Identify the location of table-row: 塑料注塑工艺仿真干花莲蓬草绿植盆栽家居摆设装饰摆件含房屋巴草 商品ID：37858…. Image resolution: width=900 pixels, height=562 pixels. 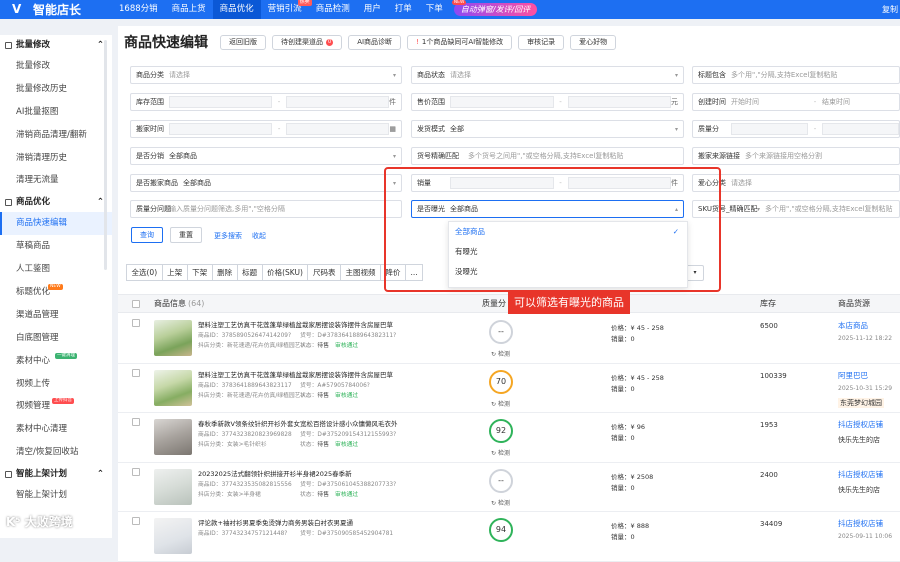
(509, 339).